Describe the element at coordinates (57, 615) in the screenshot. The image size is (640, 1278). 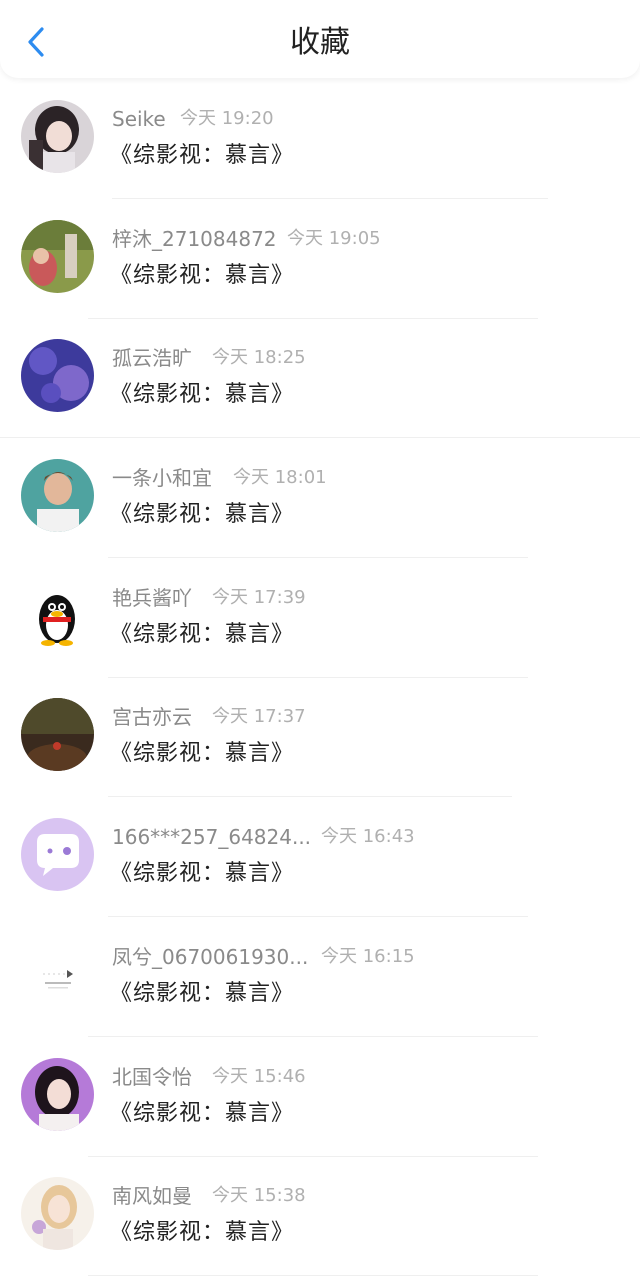
I see `qq-penguin-avatar` at that location.